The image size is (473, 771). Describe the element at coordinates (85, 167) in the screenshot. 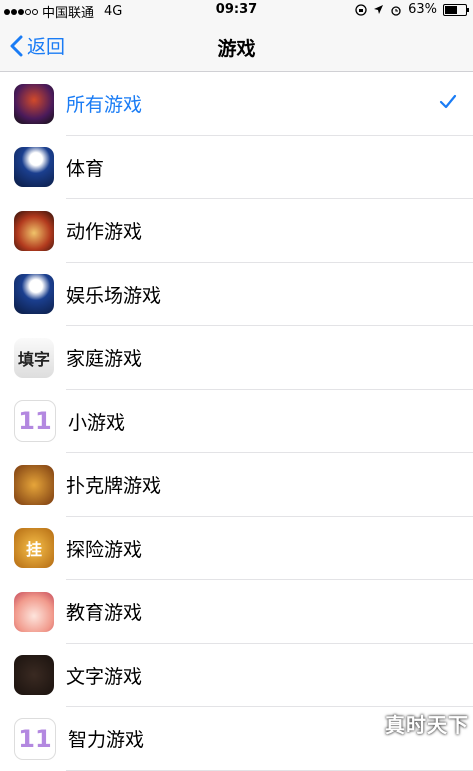

I see `list-item-label: 体育` at that location.